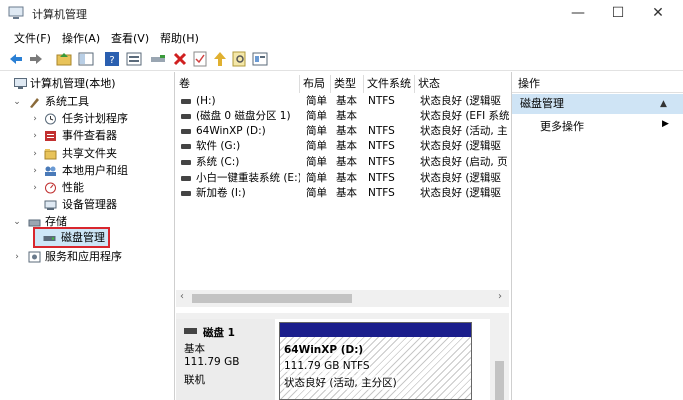  What do you see at coordinates (49, 238) in the screenshot?
I see `disk-icon` at bounding box center [49, 238].